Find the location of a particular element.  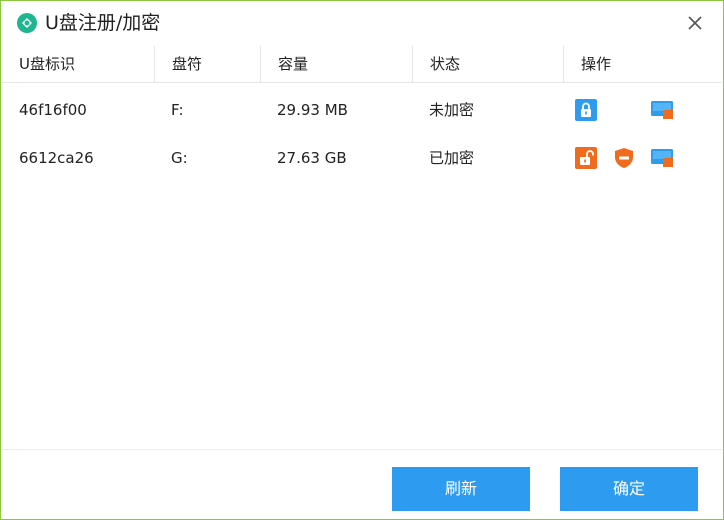

close-button is located at coordinates (695, 23).